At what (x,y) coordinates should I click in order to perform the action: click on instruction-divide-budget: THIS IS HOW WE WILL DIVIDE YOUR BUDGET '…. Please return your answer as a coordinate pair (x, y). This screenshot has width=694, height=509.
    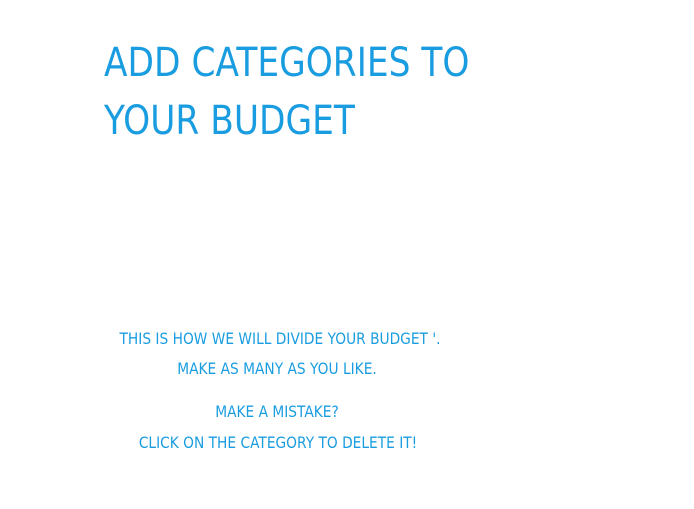
    Looking at the image, I should click on (280, 338).